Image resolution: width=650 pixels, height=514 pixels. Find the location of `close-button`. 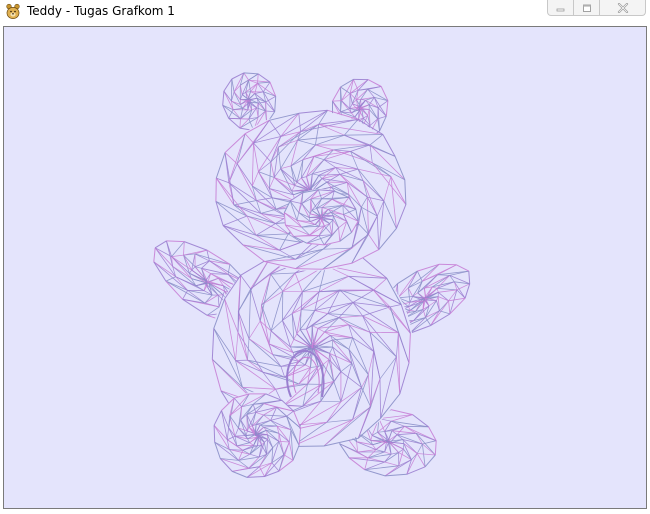

close-button is located at coordinates (623, 8).